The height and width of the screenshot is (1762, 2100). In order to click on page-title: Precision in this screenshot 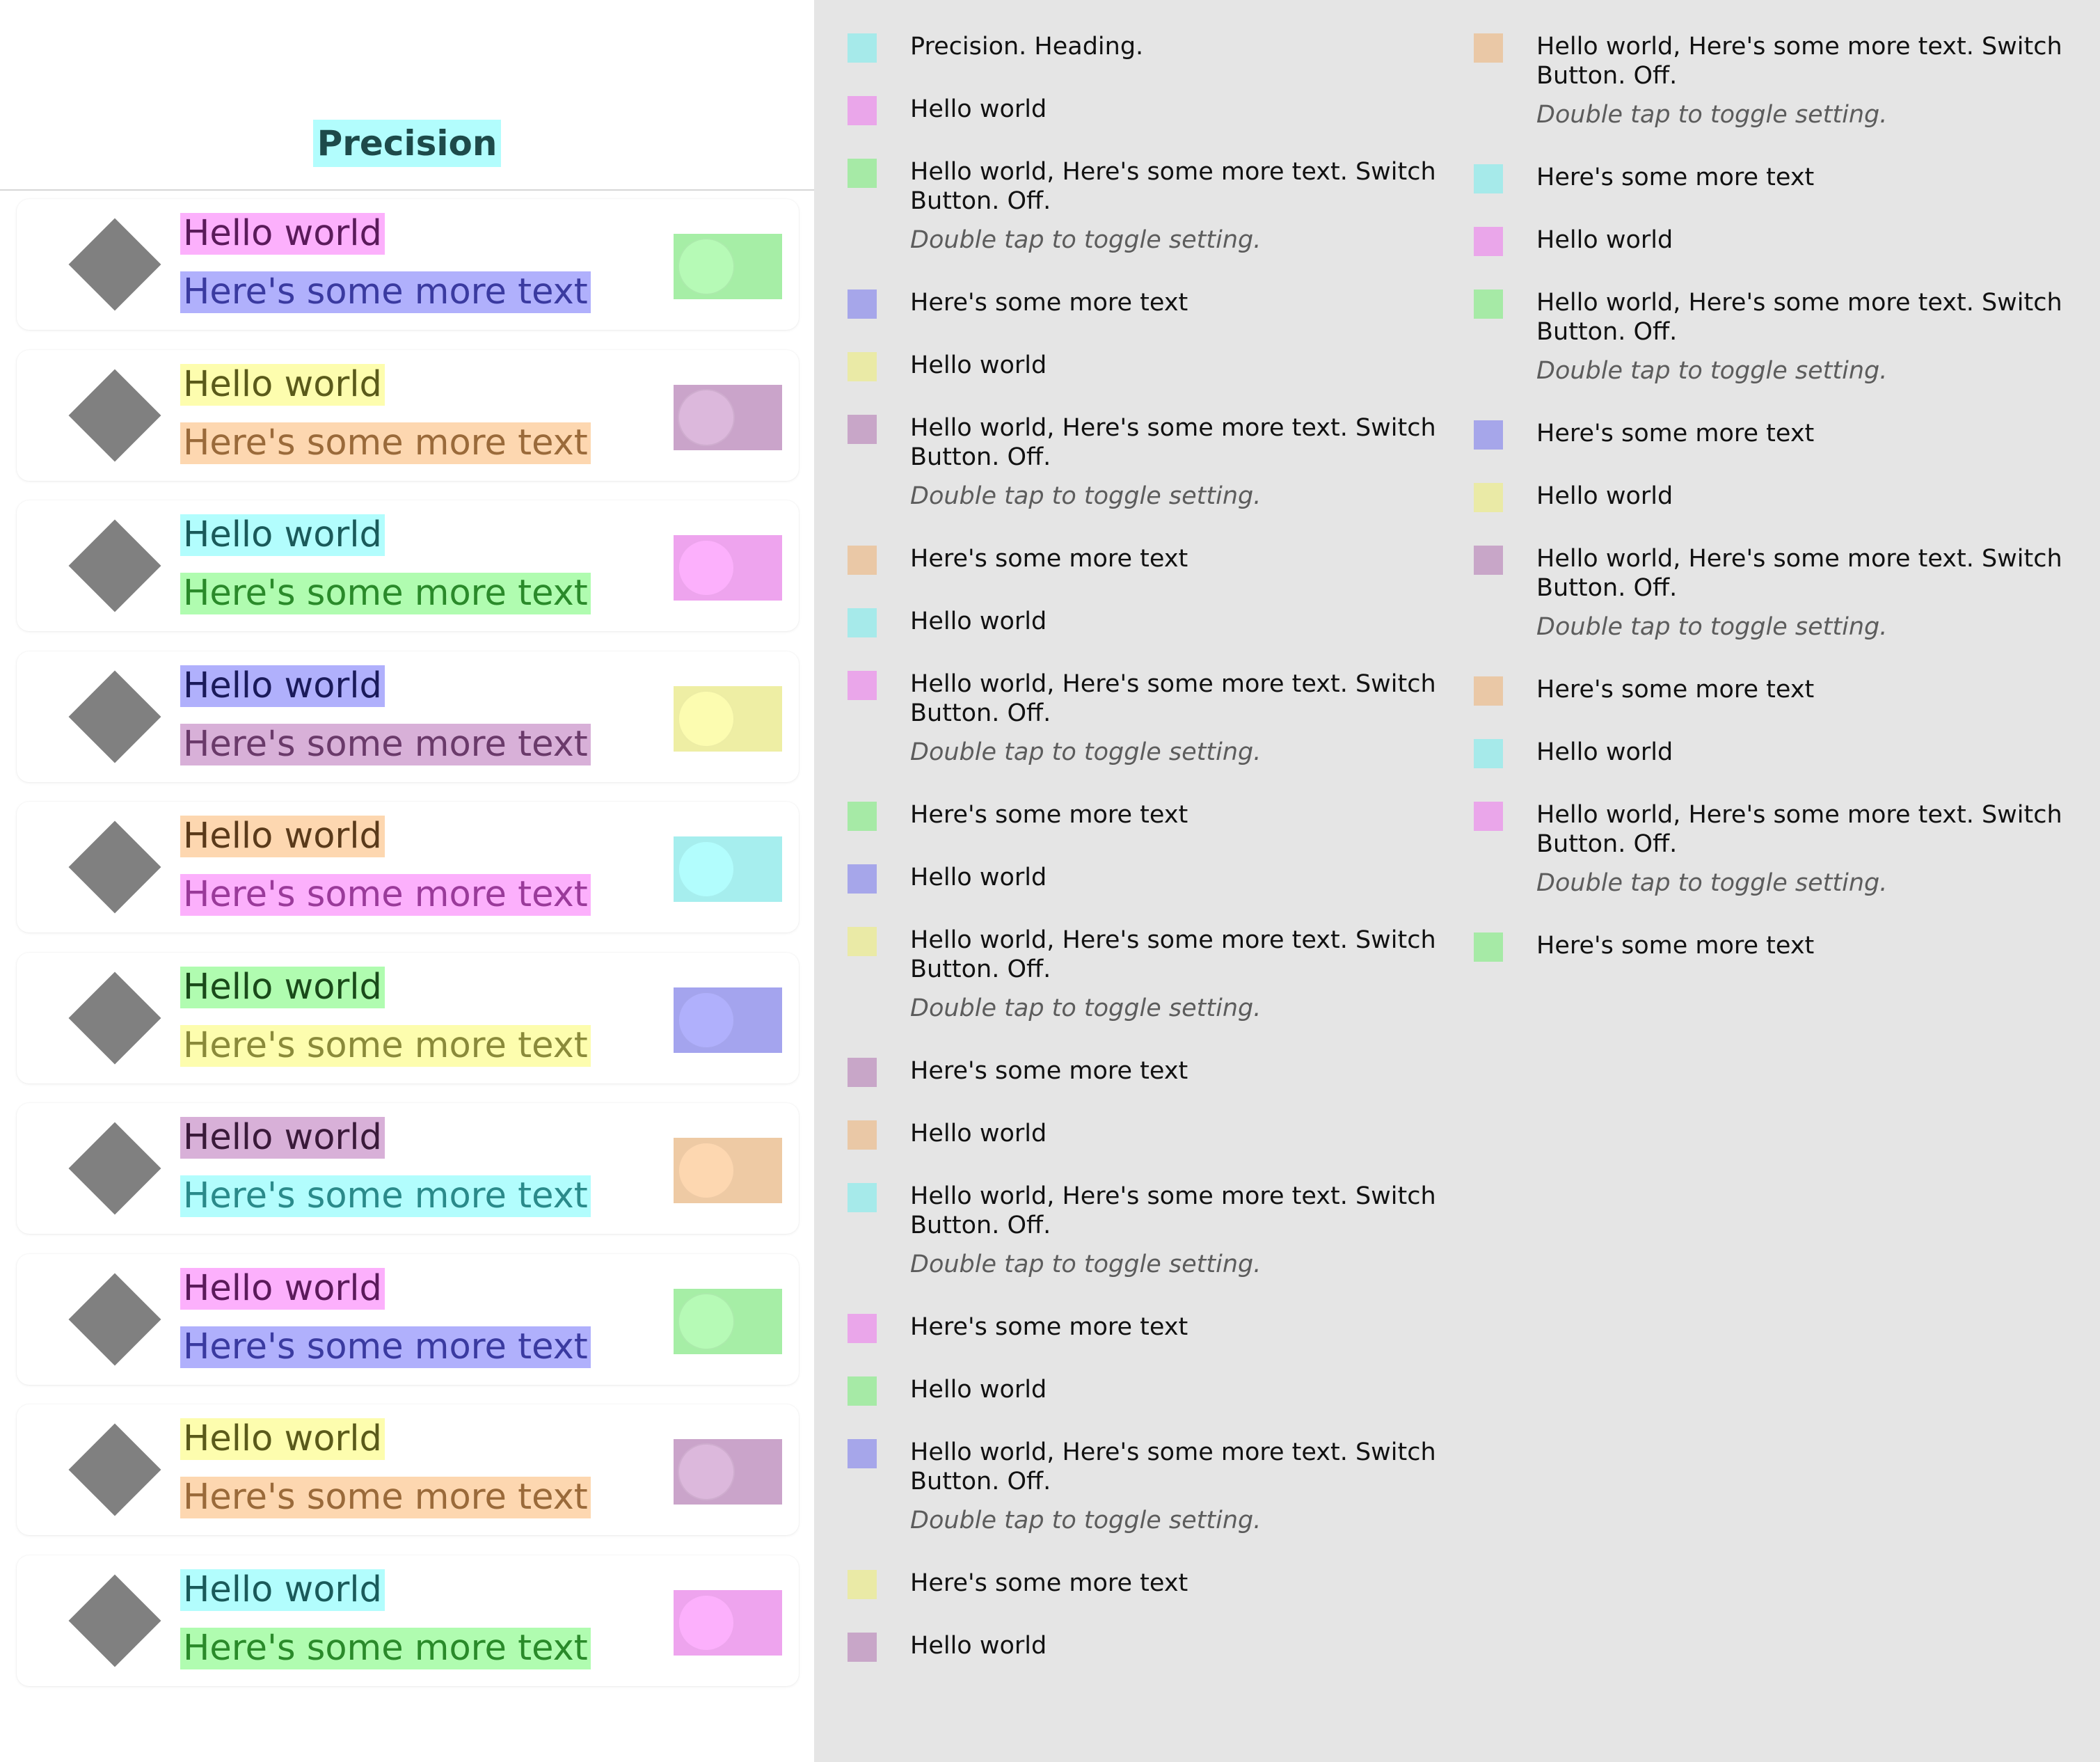, I will do `click(407, 143)`.